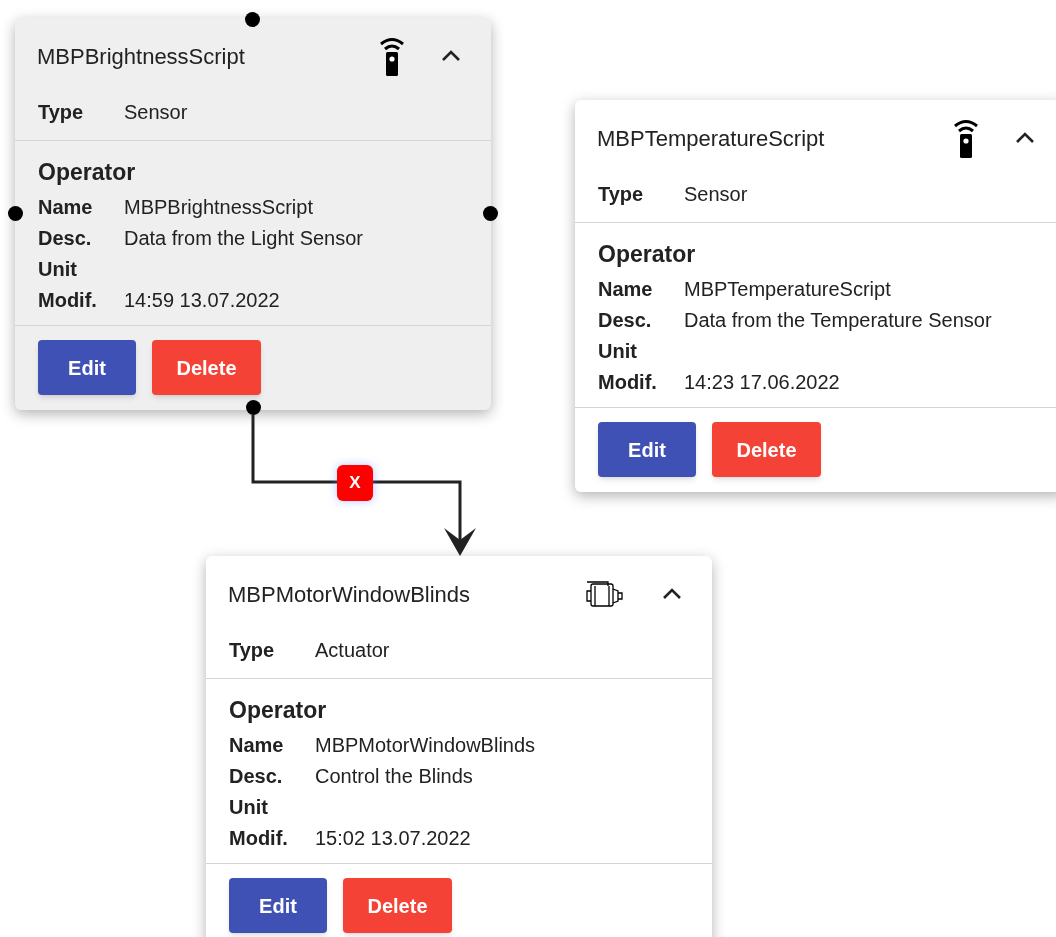  What do you see at coordinates (711, 138) in the screenshot?
I see `node-title: MBPTemperatureScript` at bounding box center [711, 138].